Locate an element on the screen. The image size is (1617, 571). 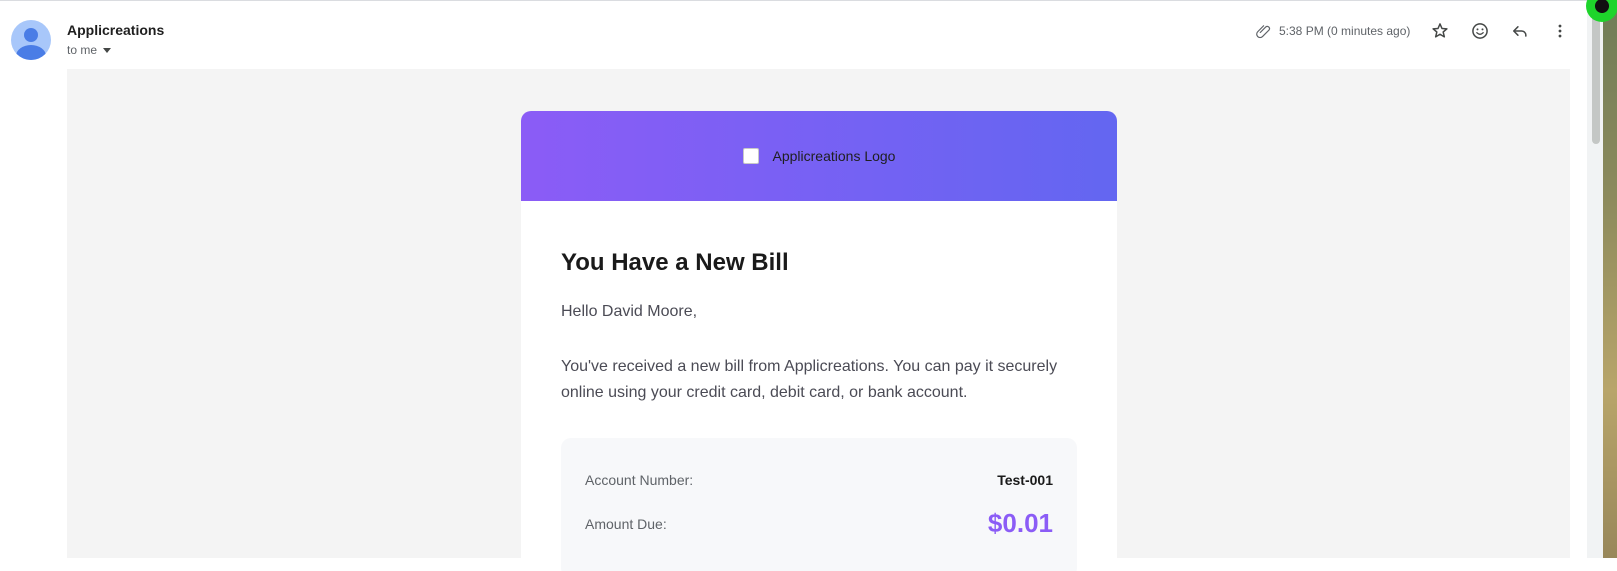
avatar-body is located at coordinates (31, 52).